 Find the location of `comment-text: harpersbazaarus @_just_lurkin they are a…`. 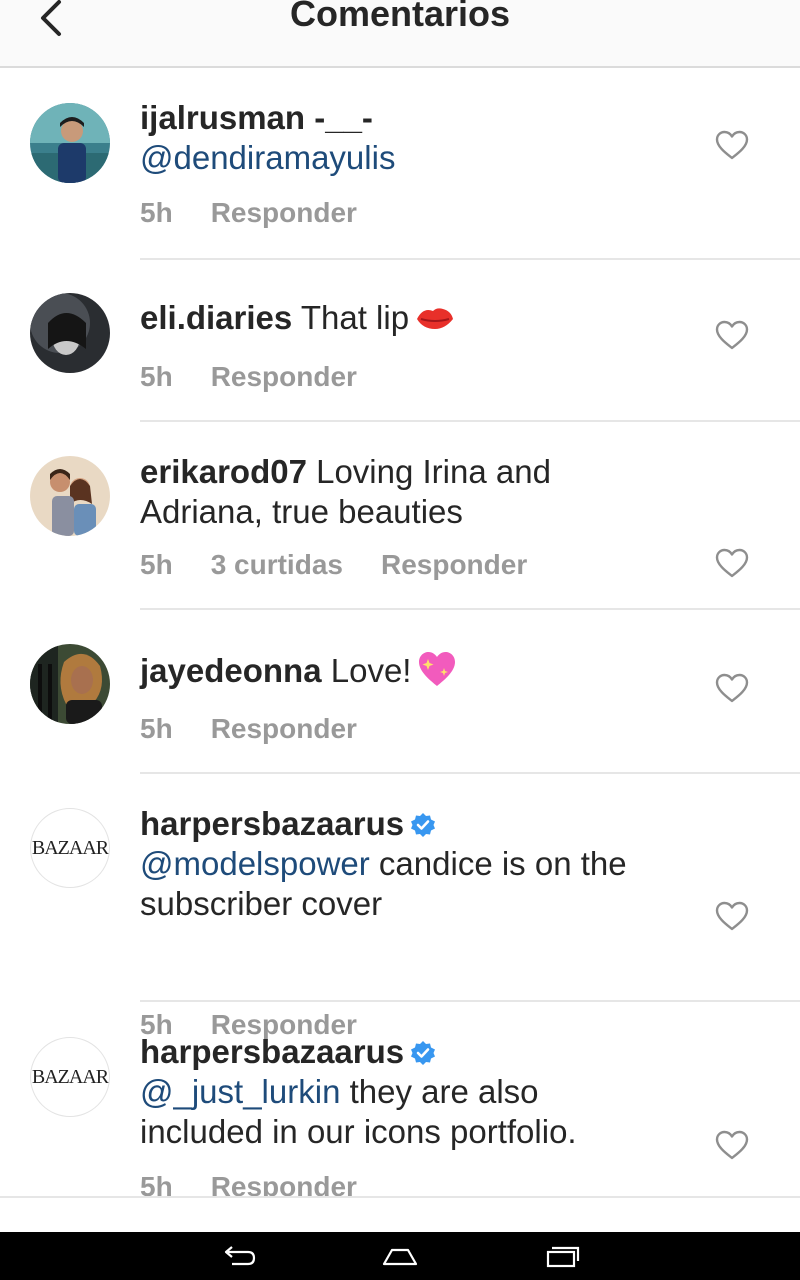

comment-text: harpersbazaarus @_just_lurkin they are a… is located at coordinates (400, 1092).